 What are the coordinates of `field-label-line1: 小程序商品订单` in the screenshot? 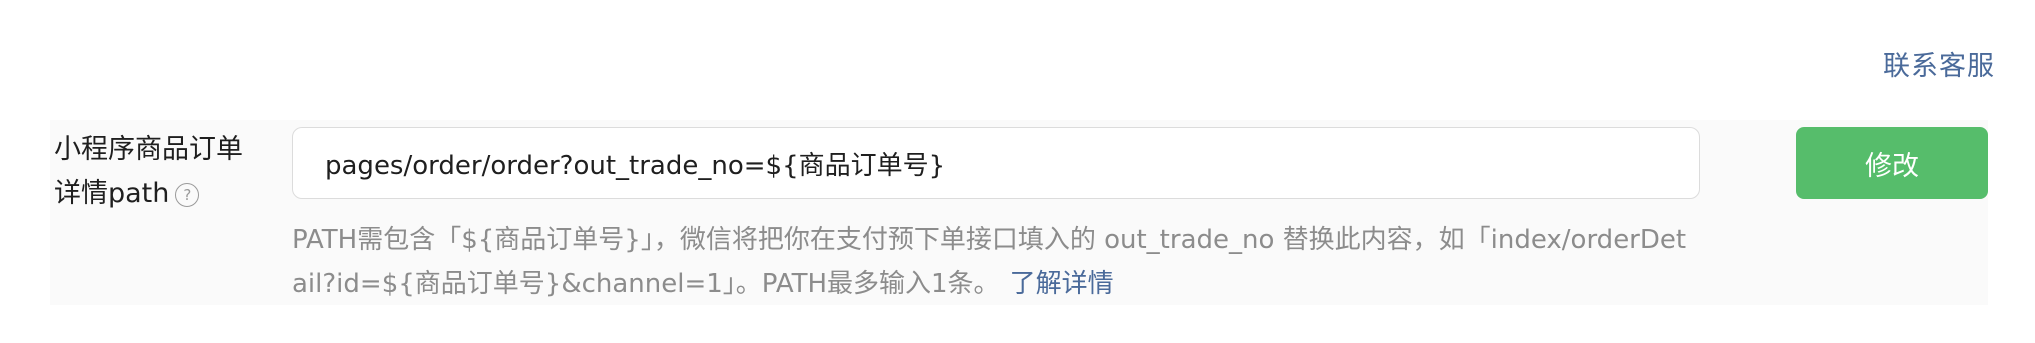 It's located at (148, 149).